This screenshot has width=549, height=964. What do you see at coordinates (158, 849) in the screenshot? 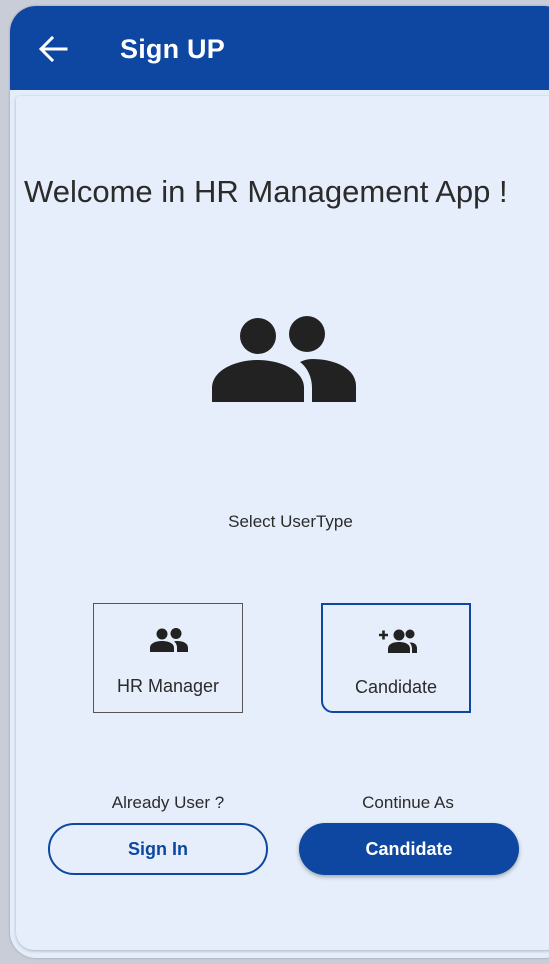
I see `sign-in-button: Sign In` at bounding box center [158, 849].